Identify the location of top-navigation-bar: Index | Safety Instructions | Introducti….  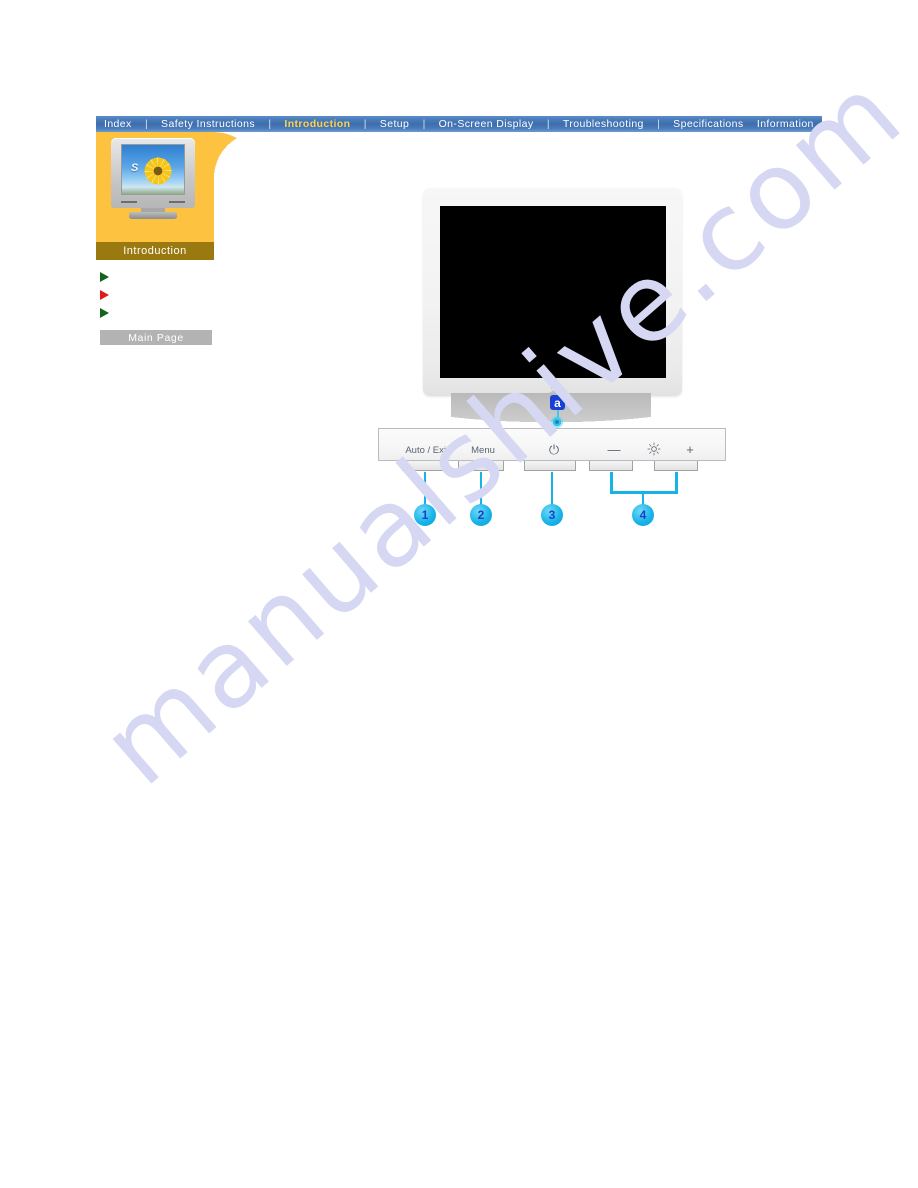
(459, 124).